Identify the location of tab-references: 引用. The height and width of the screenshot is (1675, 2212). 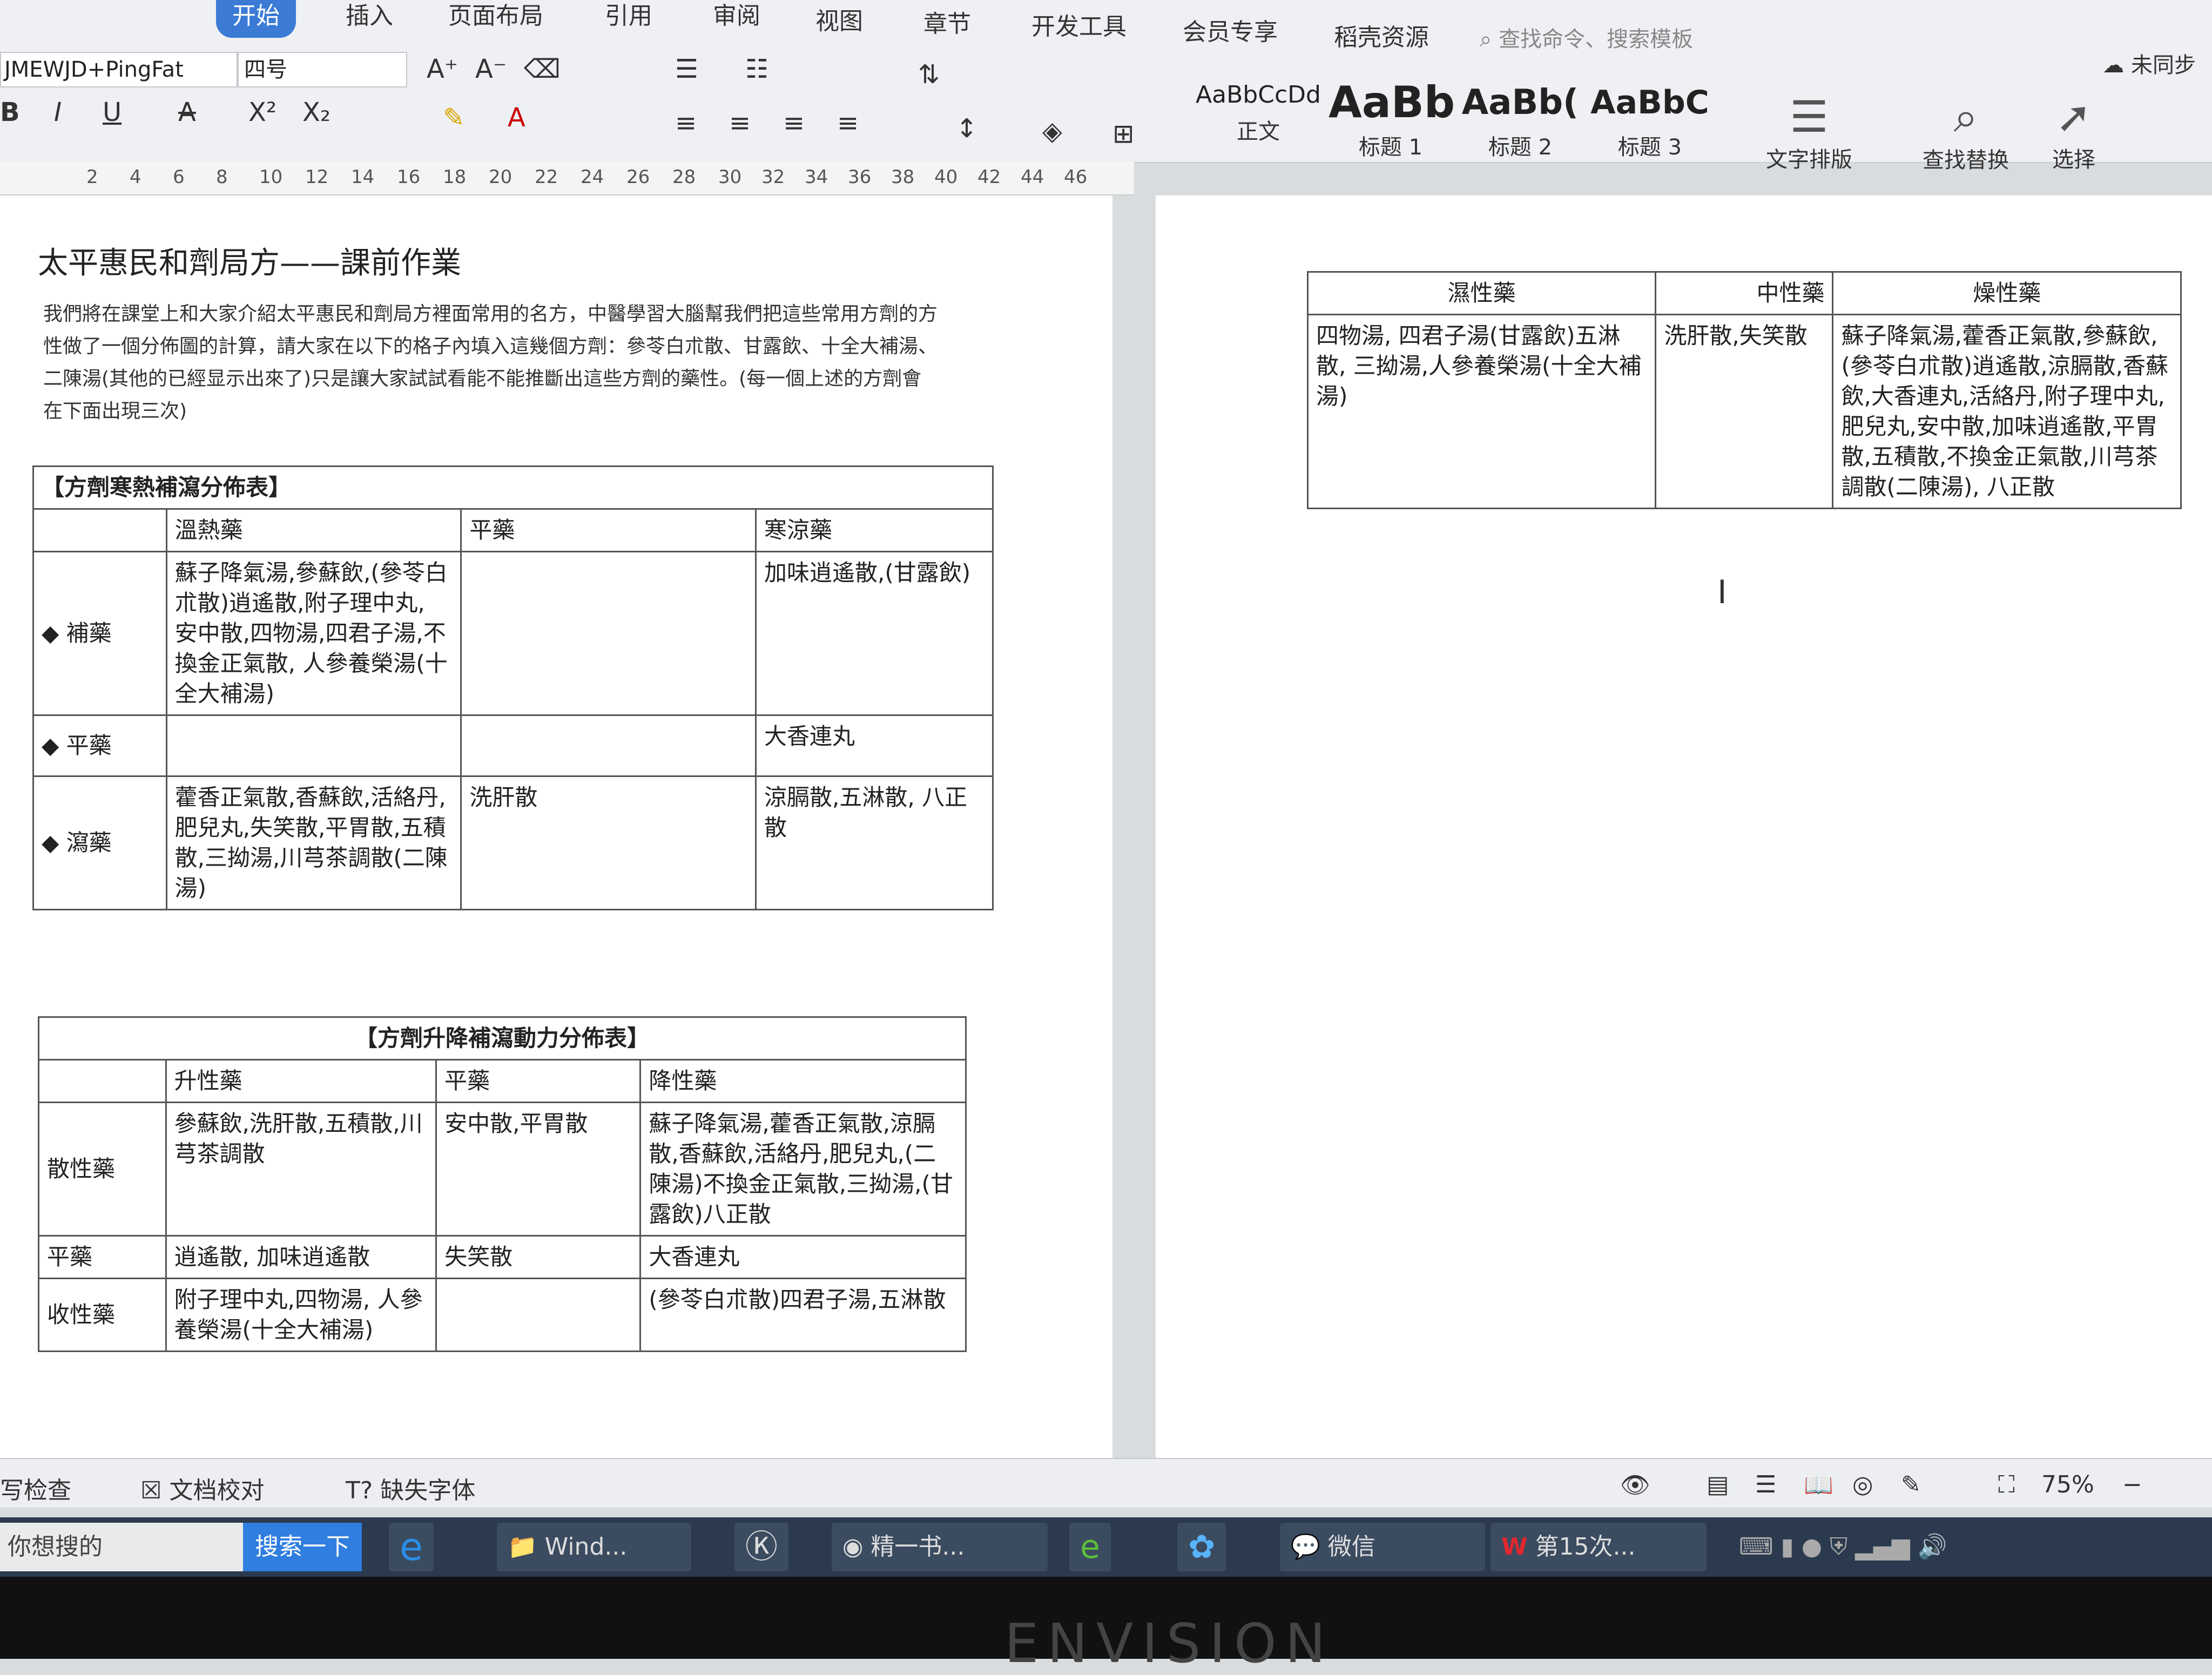
(629, 19).